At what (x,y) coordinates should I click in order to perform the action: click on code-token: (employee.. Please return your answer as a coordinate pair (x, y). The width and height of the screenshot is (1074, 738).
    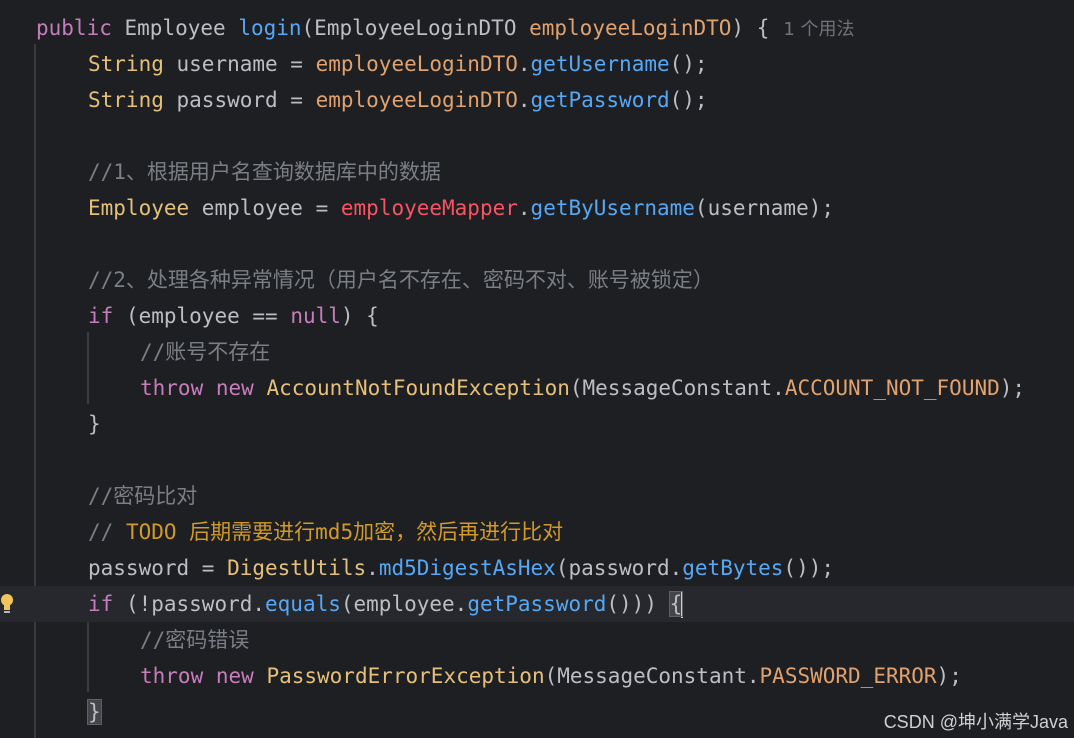
    Looking at the image, I should click on (404, 604).